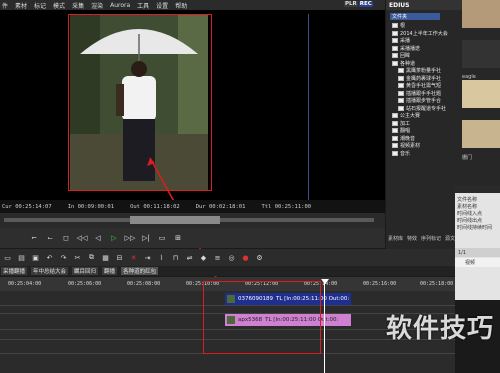 The width and height of the screenshot is (500, 373). What do you see at coordinates (7, 257) in the screenshot?
I see `new-sequence-icon: ▭` at bounding box center [7, 257].